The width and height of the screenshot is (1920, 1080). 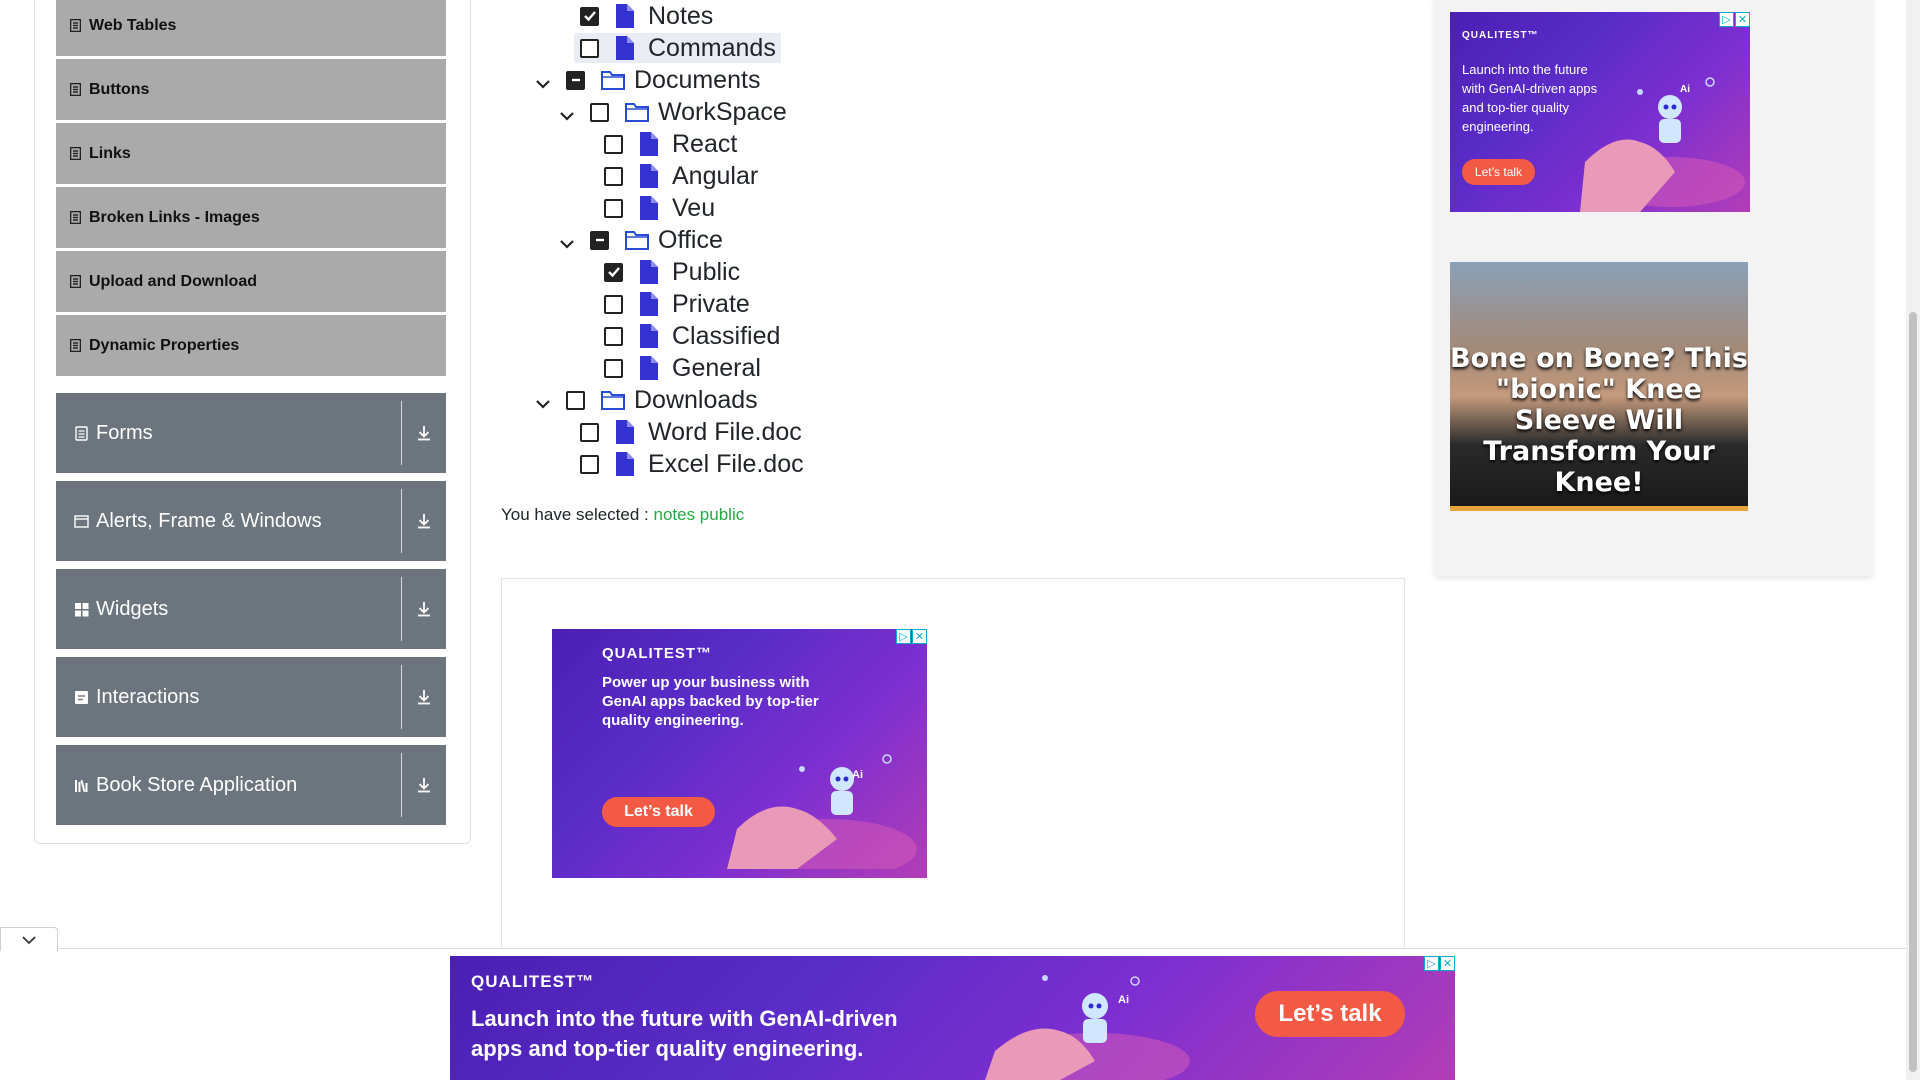 What do you see at coordinates (110, 153) in the screenshot?
I see `sidebar-item-label: Links` at bounding box center [110, 153].